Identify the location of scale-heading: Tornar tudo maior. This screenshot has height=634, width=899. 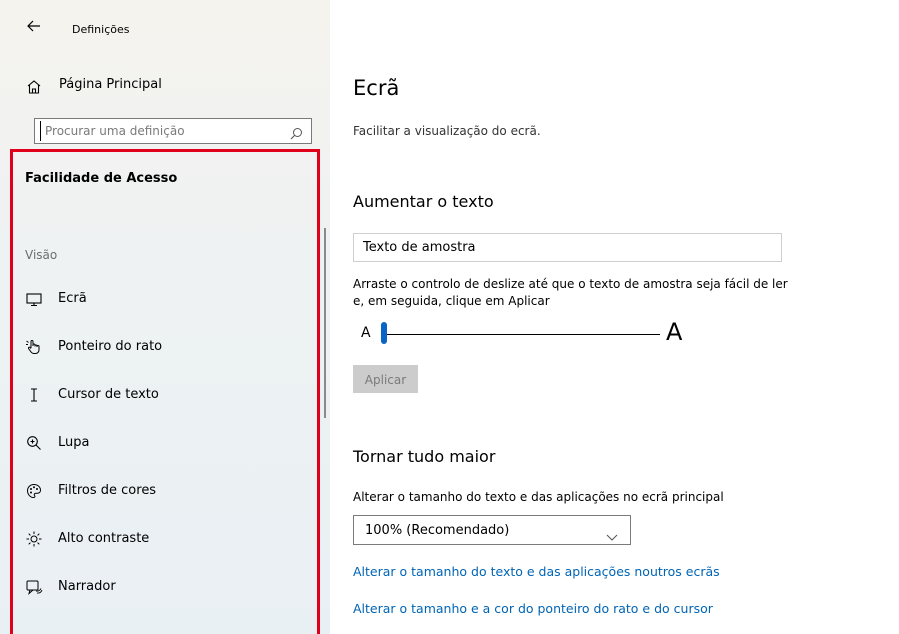
(424, 456).